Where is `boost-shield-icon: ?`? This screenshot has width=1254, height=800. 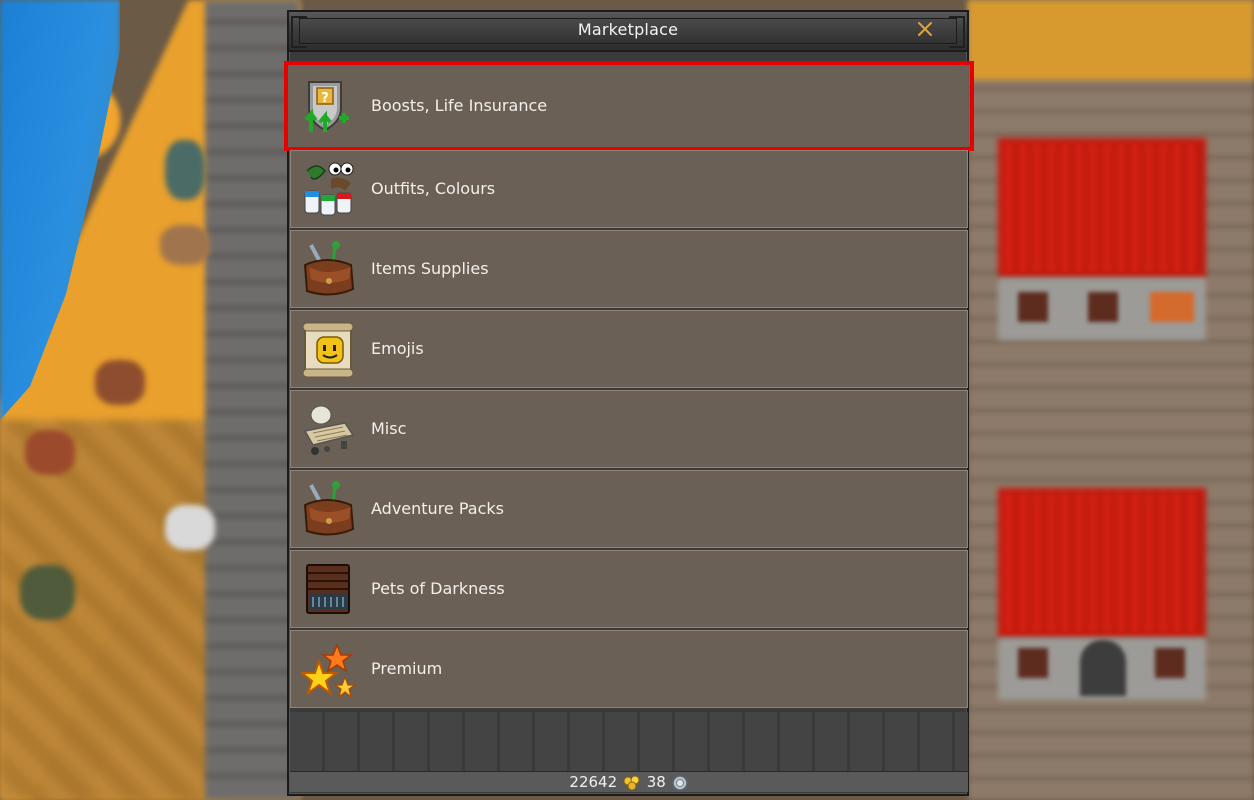 boost-shield-icon: ? is located at coordinates (329, 107).